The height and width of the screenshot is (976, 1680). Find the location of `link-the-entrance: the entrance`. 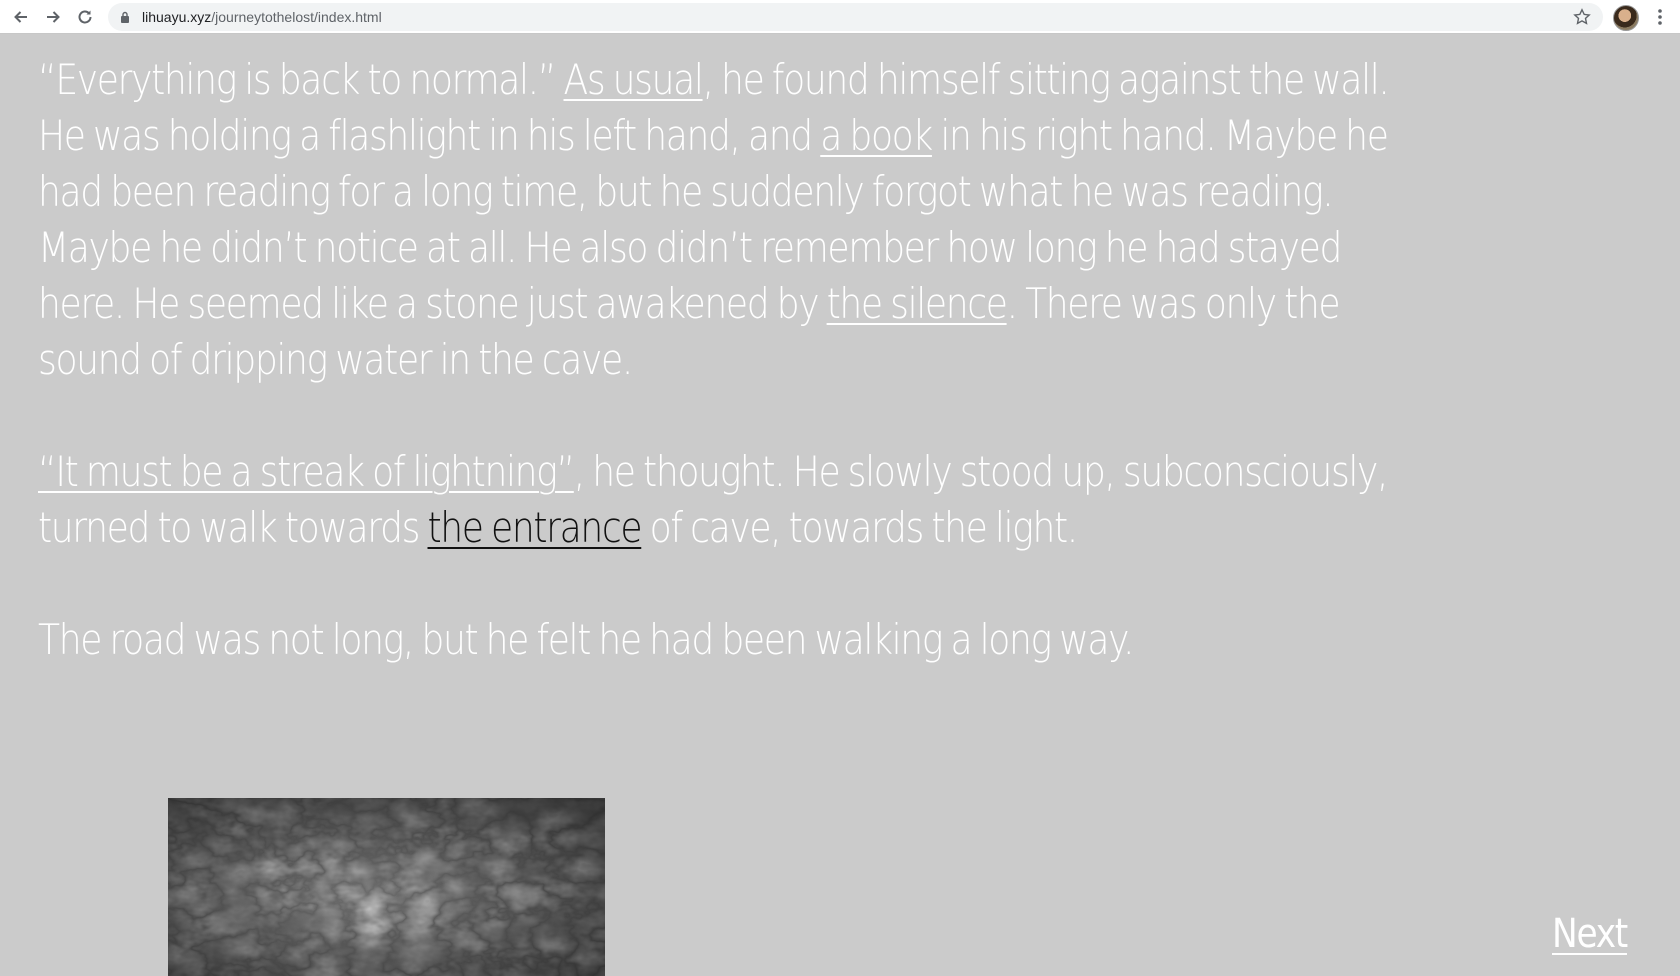

link-the-entrance: the entrance is located at coordinates (534, 527).